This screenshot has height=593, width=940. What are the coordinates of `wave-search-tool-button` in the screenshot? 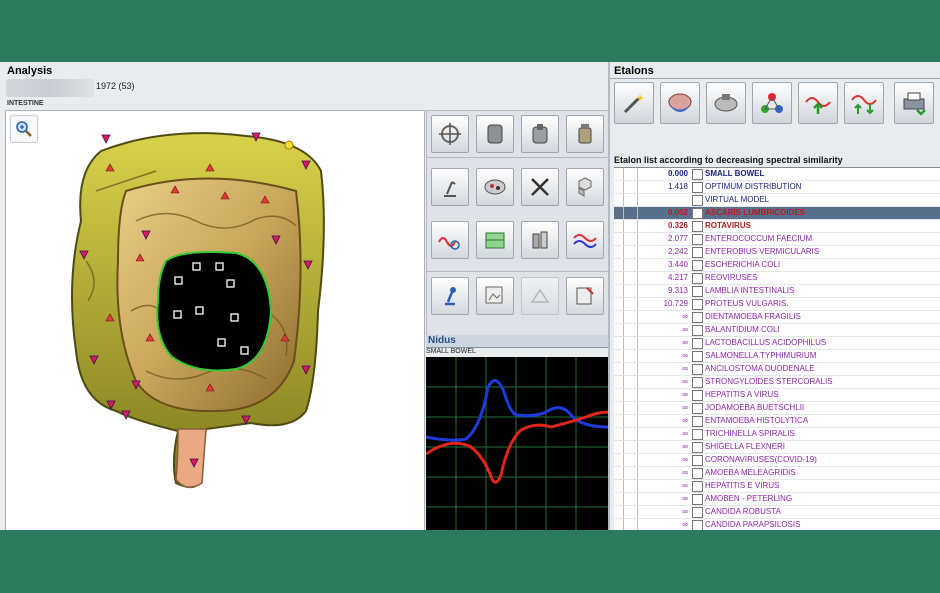 It's located at (450, 240).